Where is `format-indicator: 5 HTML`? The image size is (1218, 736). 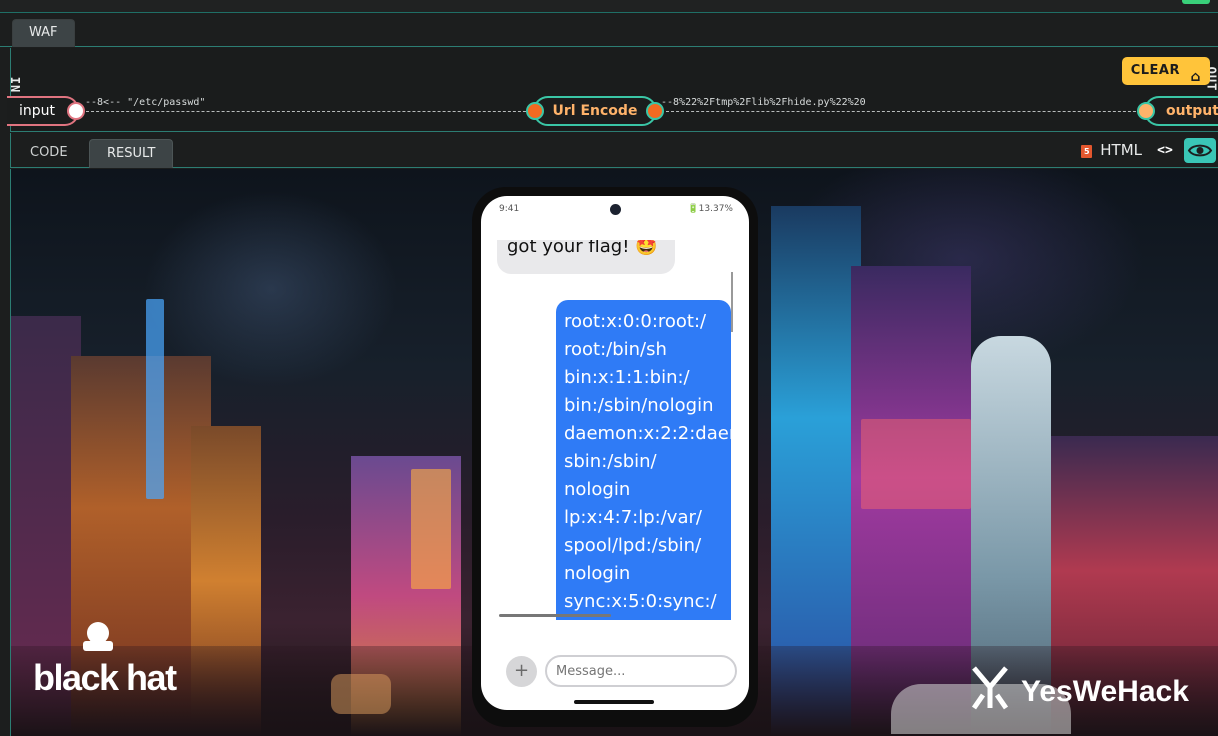
format-indicator: 5 HTML is located at coordinates (1111, 150).